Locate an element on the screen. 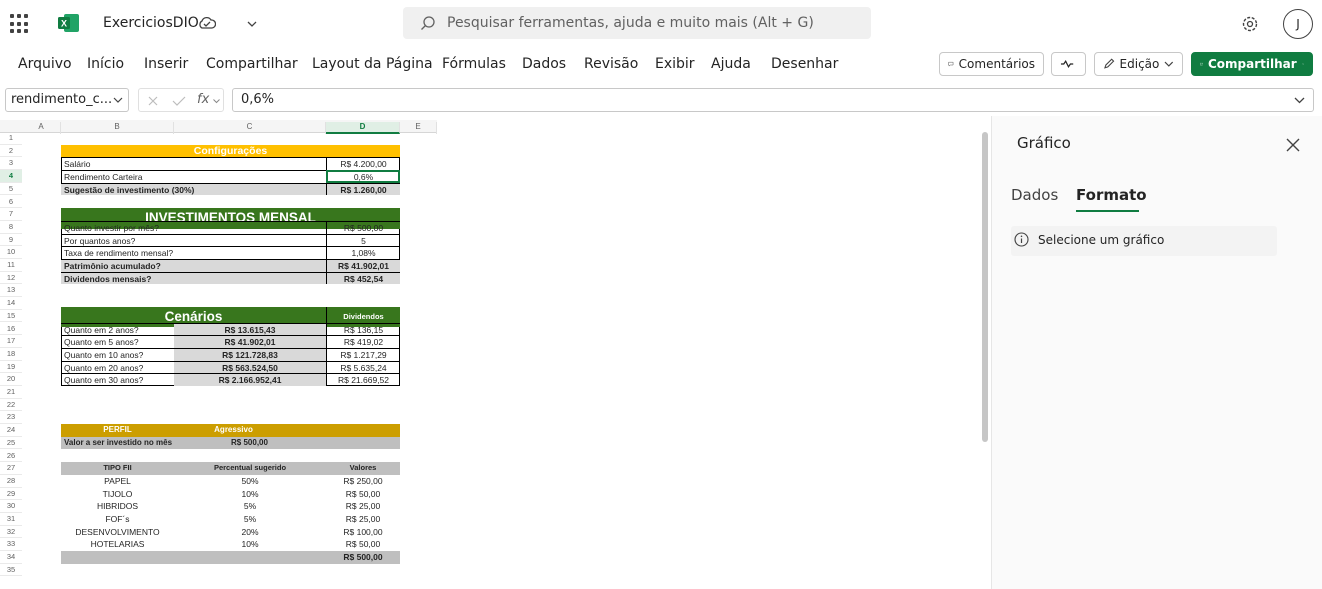 The width and height of the screenshot is (1322, 589). fii-header: Valores is located at coordinates (363, 468).